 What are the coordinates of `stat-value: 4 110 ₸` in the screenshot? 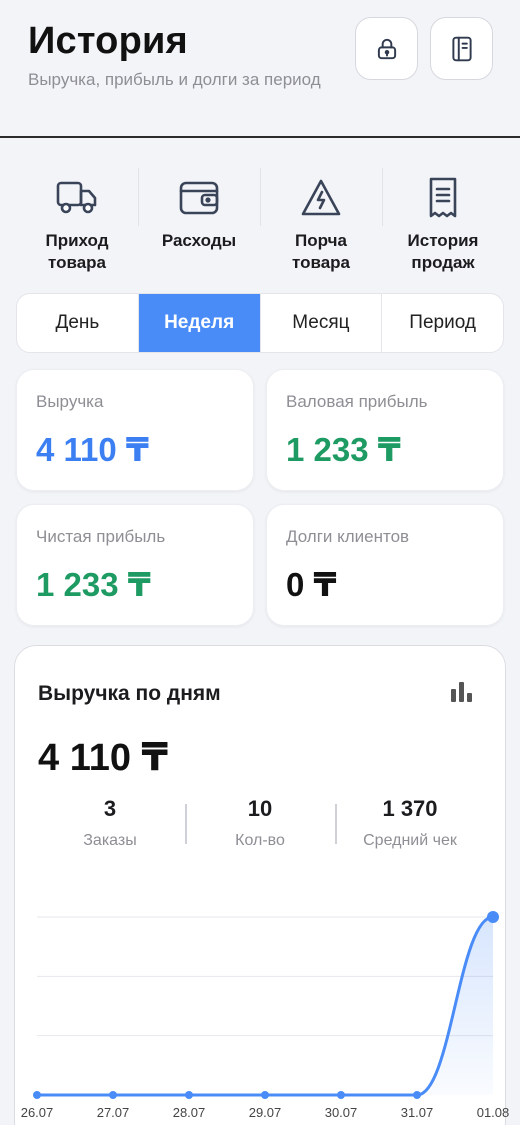 It's located at (92, 449).